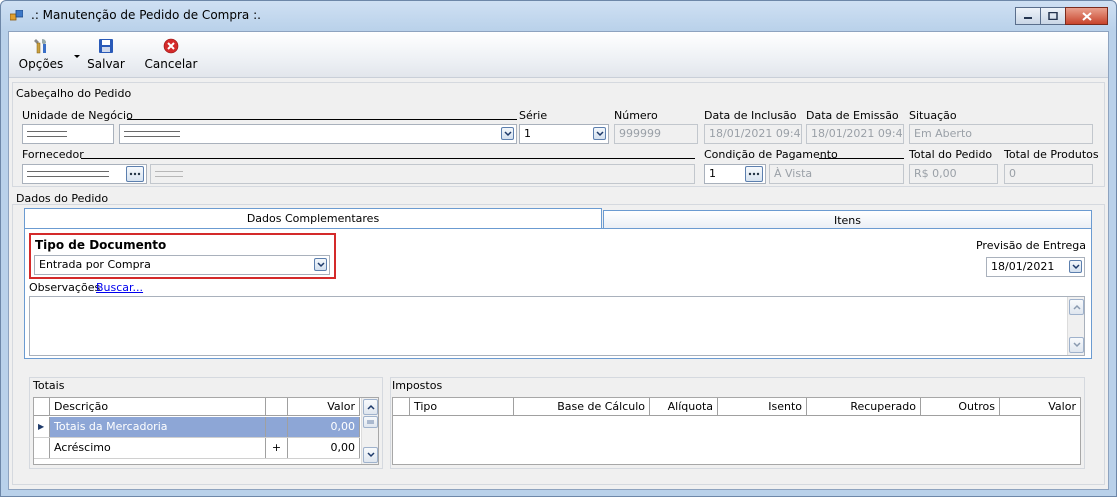 The width and height of the screenshot is (1117, 497). Describe the element at coordinates (369, 431) in the screenshot. I see `totais-scrollbar` at that location.